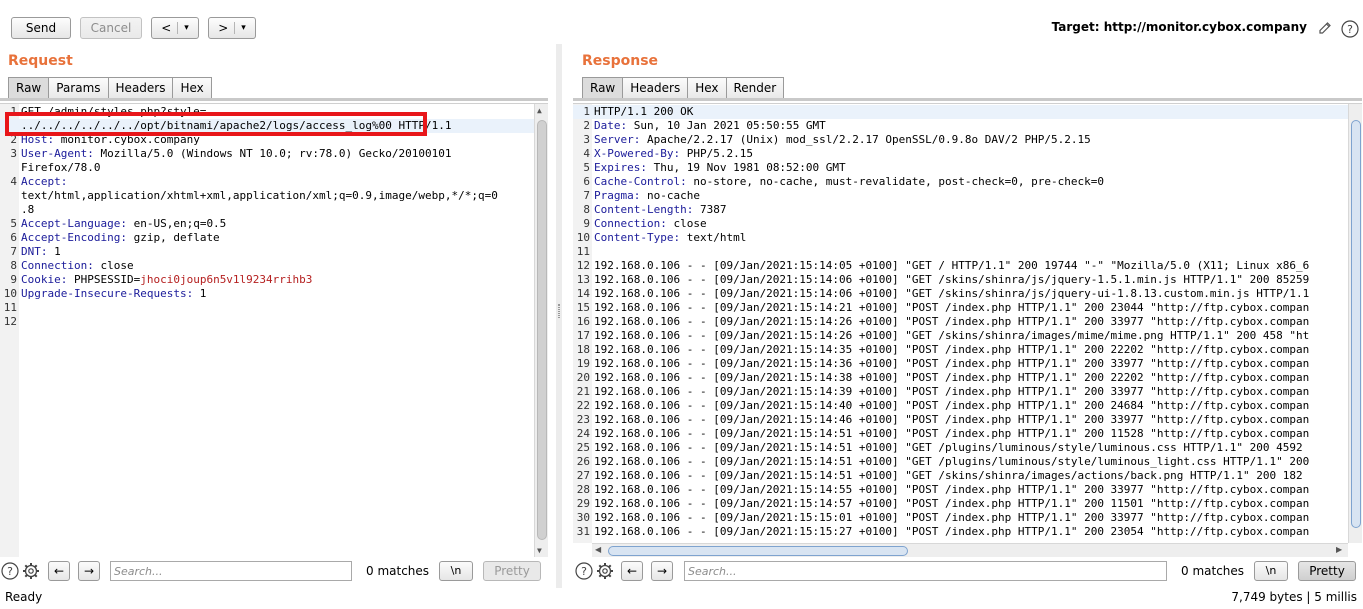 This screenshot has width=1363, height=609. What do you see at coordinates (231, 571) in the screenshot?
I see `request-search-input` at bounding box center [231, 571].